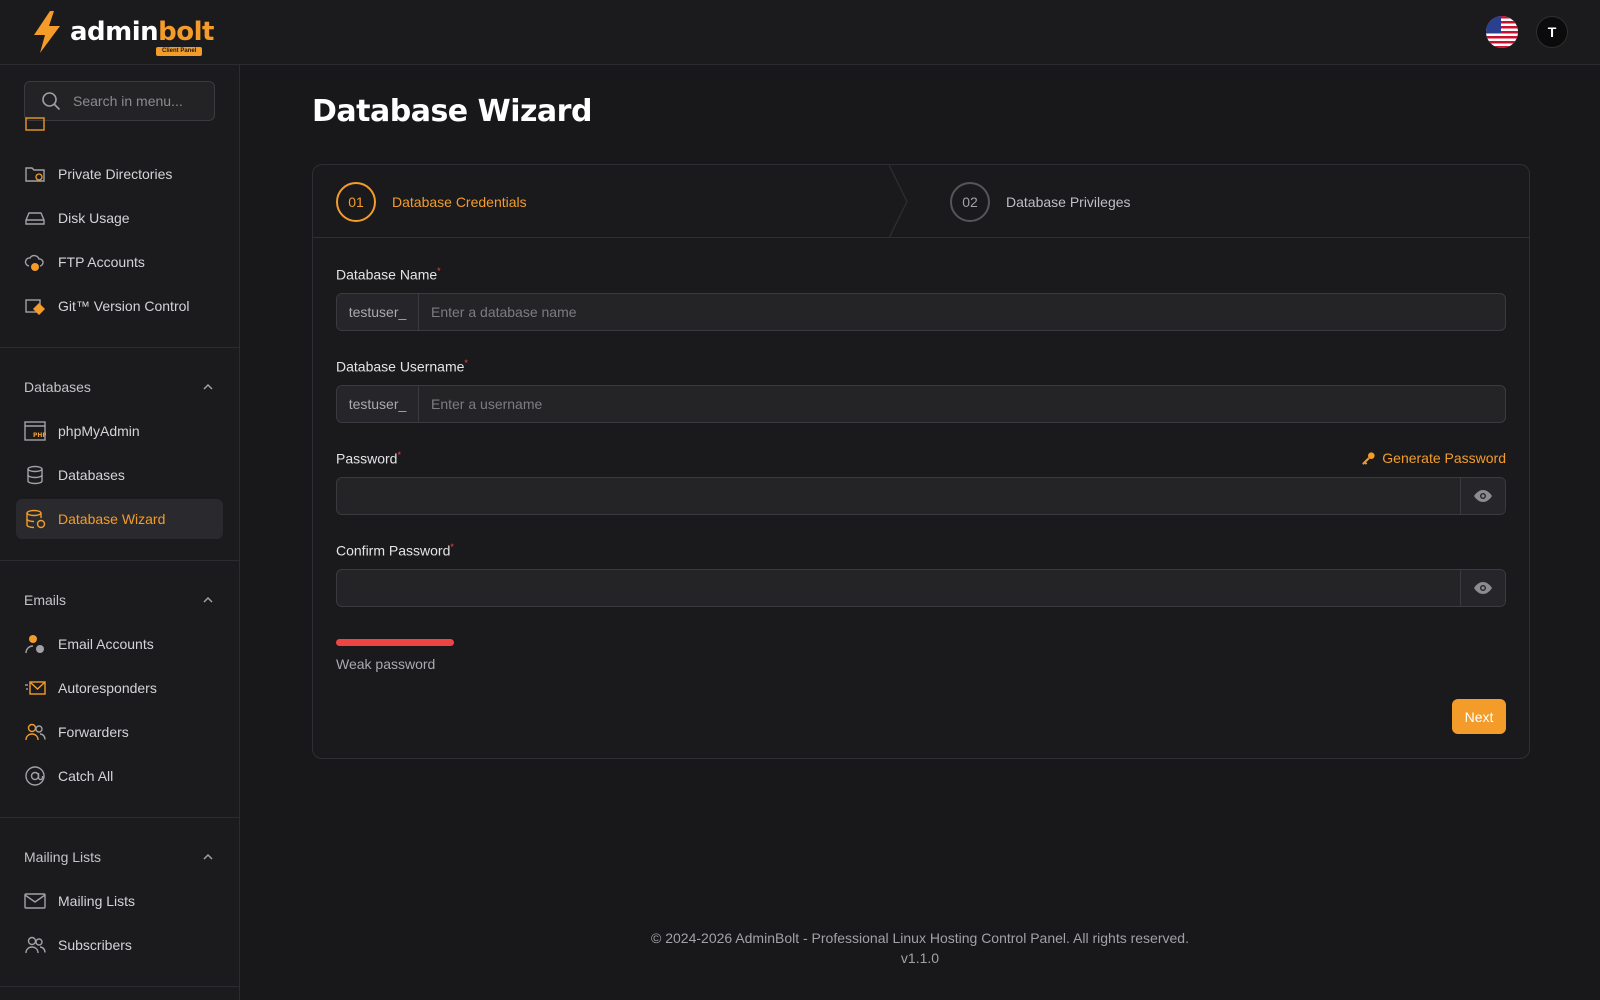 This screenshot has width=1600, height=1000. I want to click on step-label: Database Privileges, so click(1068, 201).